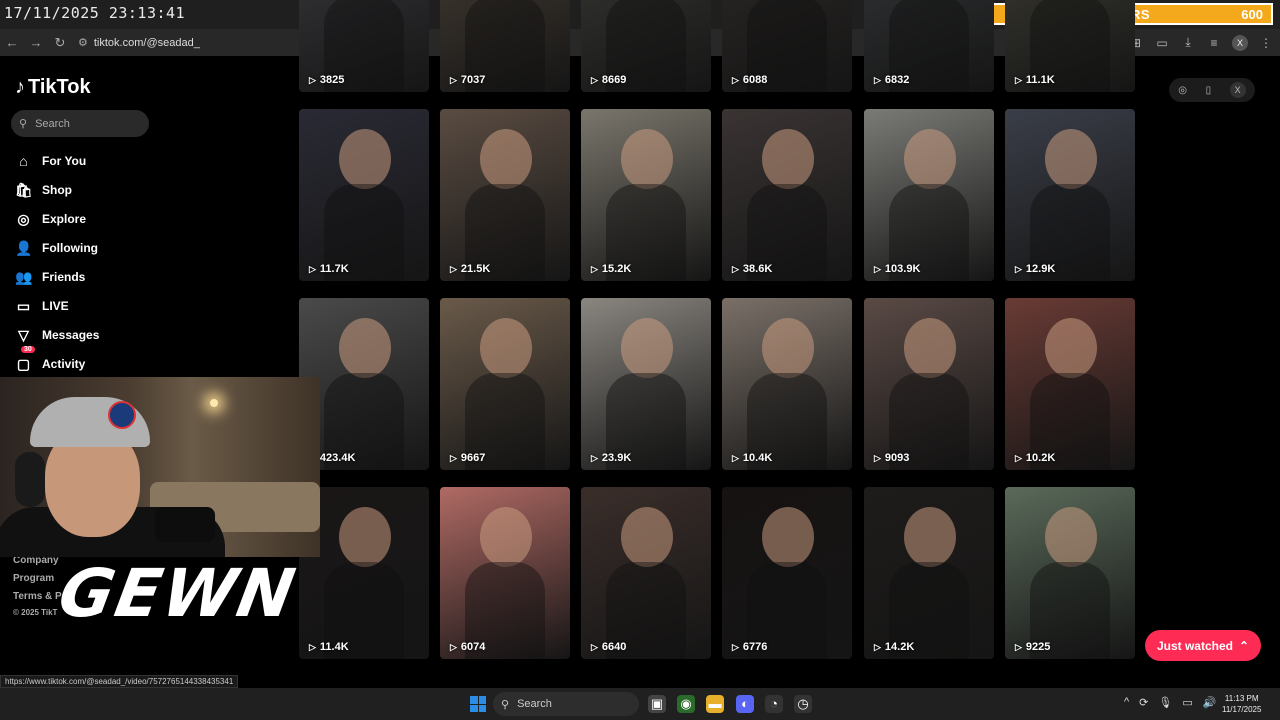 Image resolution: width=1280 pixels, height=720 pixels. What do you see at coordinates (1240, 42) in the screenshot?
I see `profile-avatar-icon: X` at bounding box center [1240, 42].